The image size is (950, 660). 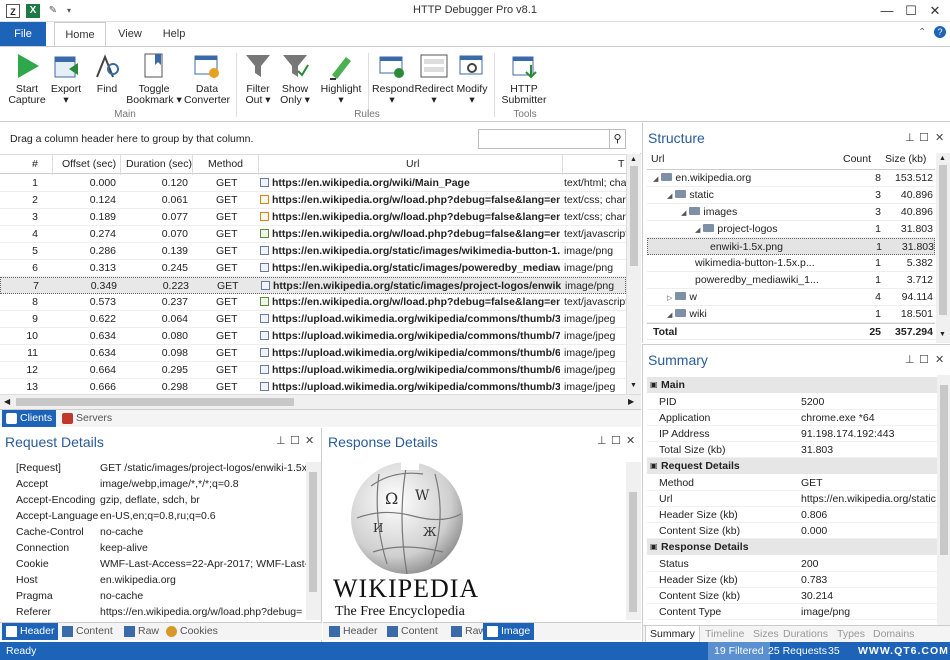 I want to click on tab-timeline: Timeline, so click(x=724, y=634).